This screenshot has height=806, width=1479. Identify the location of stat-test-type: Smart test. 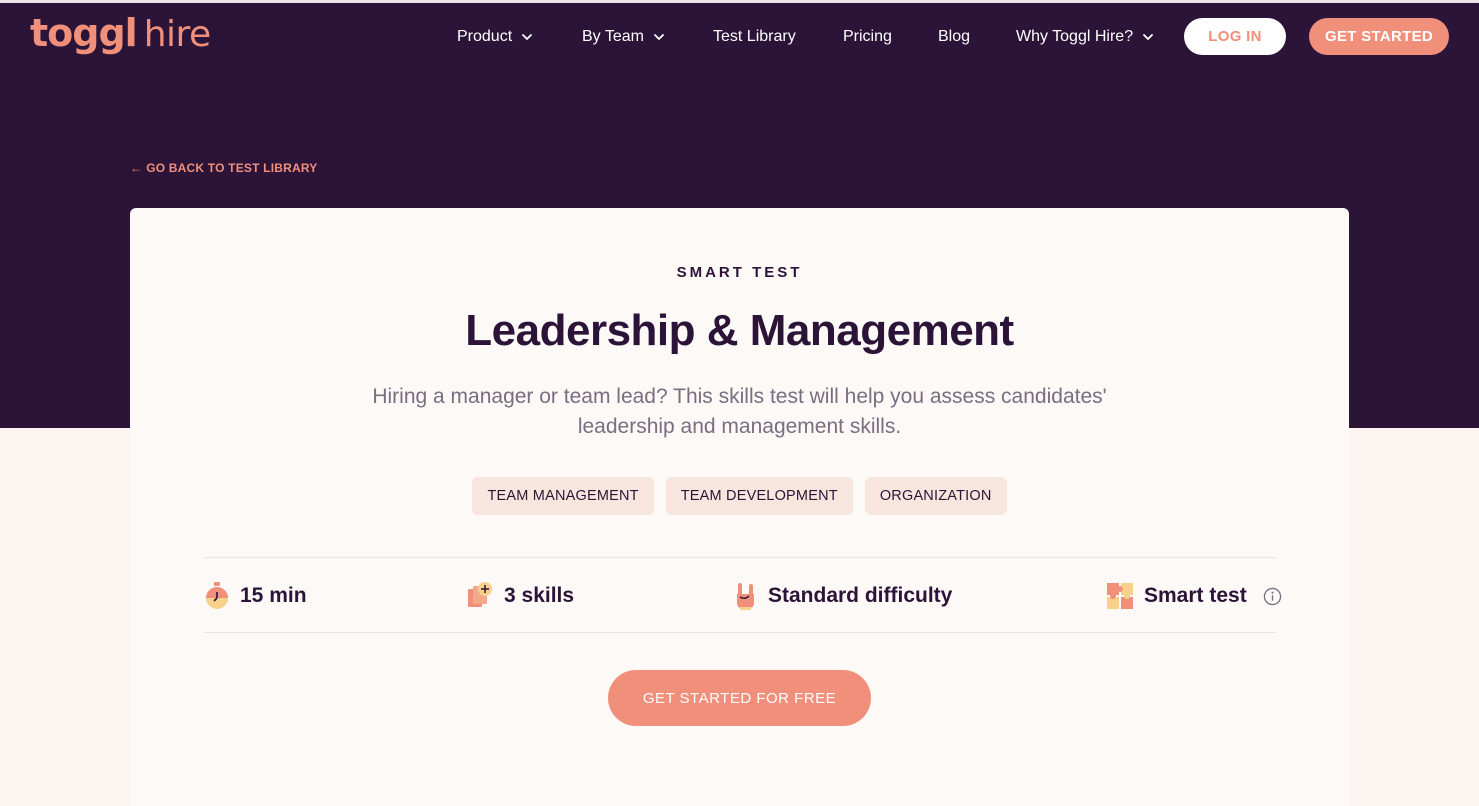
(1194, 596).